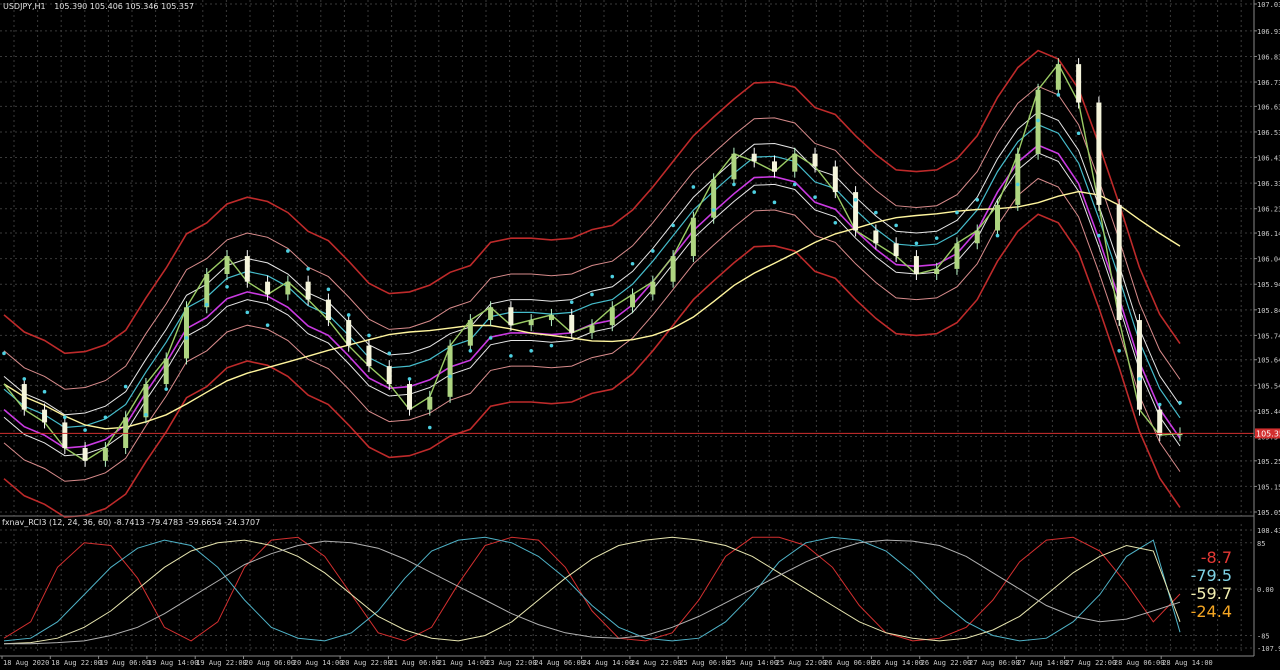 Image resolution: width=1280 pixels, height=670 pixels. What do you see at coordinates (704, 663) in the screenshot?
I see `x-tick-label: 25 Aug 06:00` at bounding box center [704, 663].